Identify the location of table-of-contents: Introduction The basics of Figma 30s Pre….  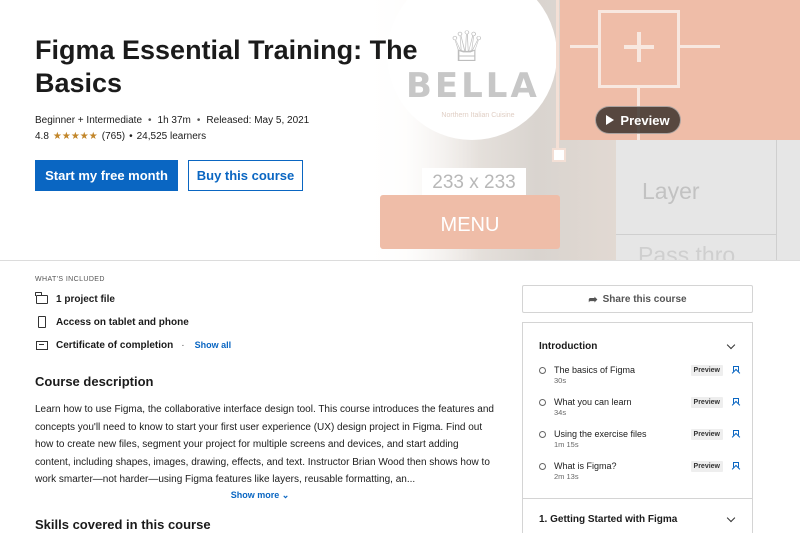
(637, 427).